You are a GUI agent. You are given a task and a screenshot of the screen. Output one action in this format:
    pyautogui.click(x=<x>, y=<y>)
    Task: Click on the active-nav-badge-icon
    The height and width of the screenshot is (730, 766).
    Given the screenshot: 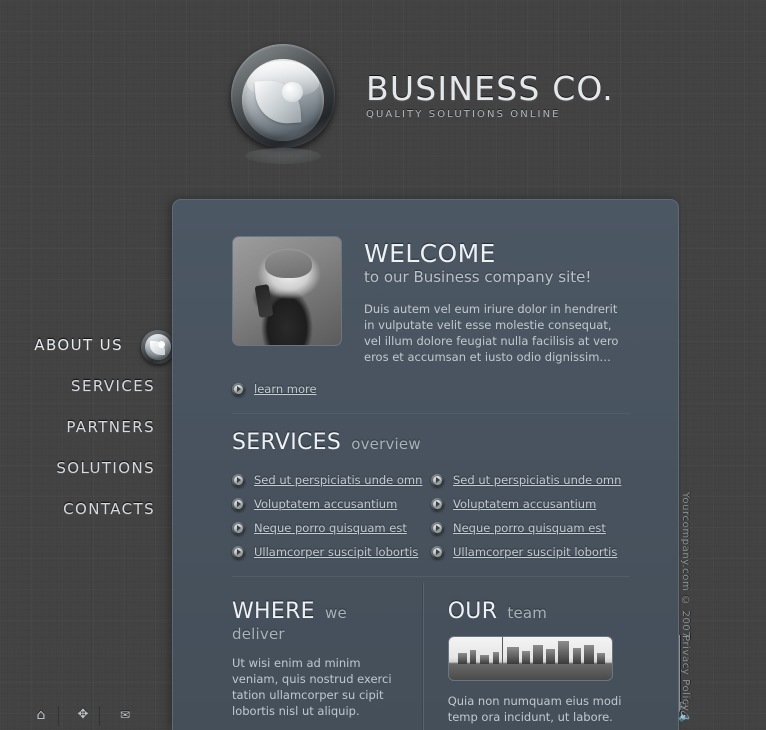 What is the action you would take?
    pyautogui.click(x=158, y=347)
    